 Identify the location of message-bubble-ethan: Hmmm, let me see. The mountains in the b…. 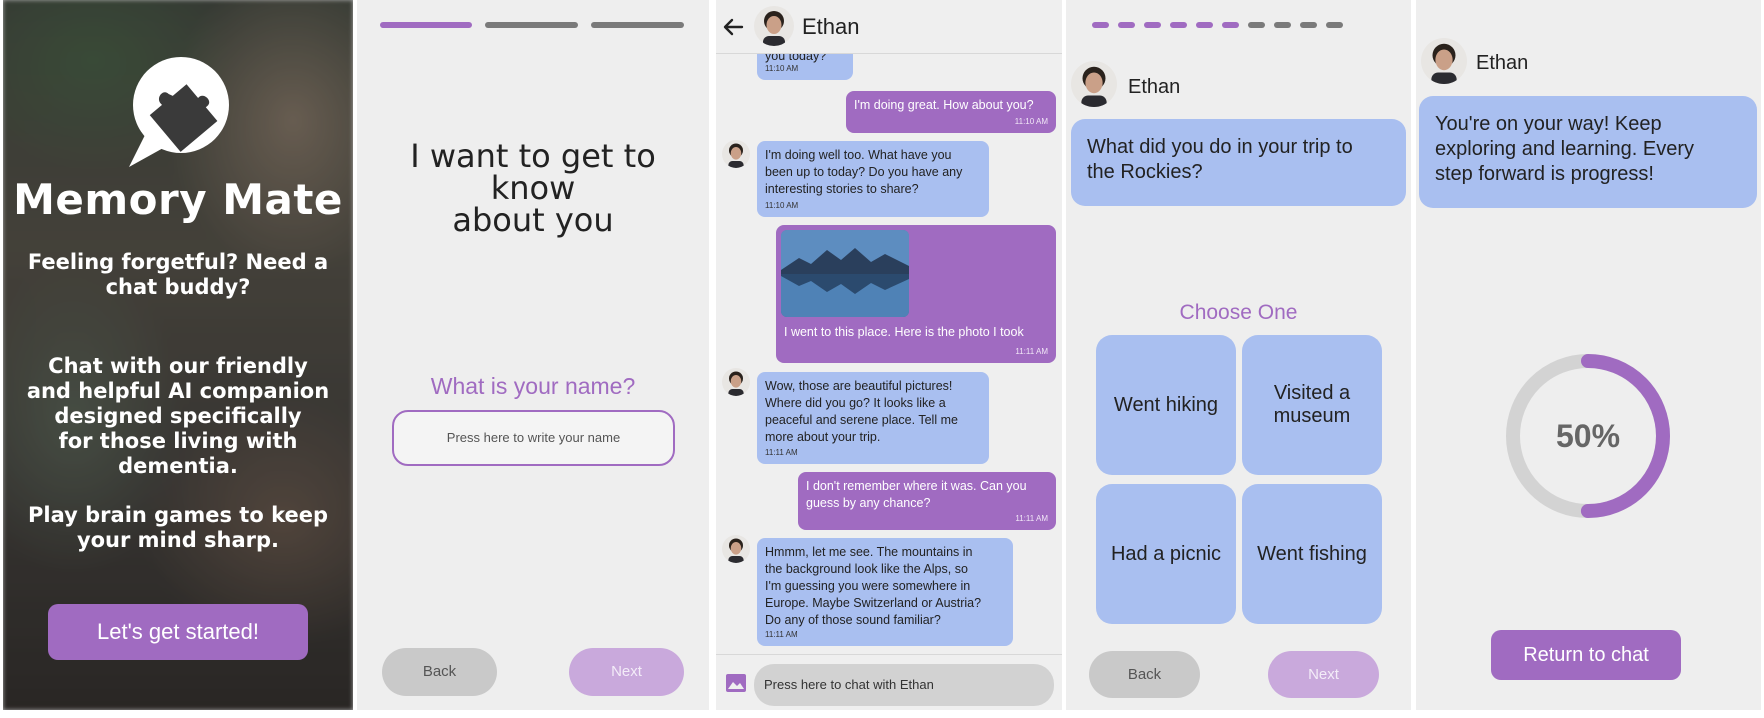
(885, 592).